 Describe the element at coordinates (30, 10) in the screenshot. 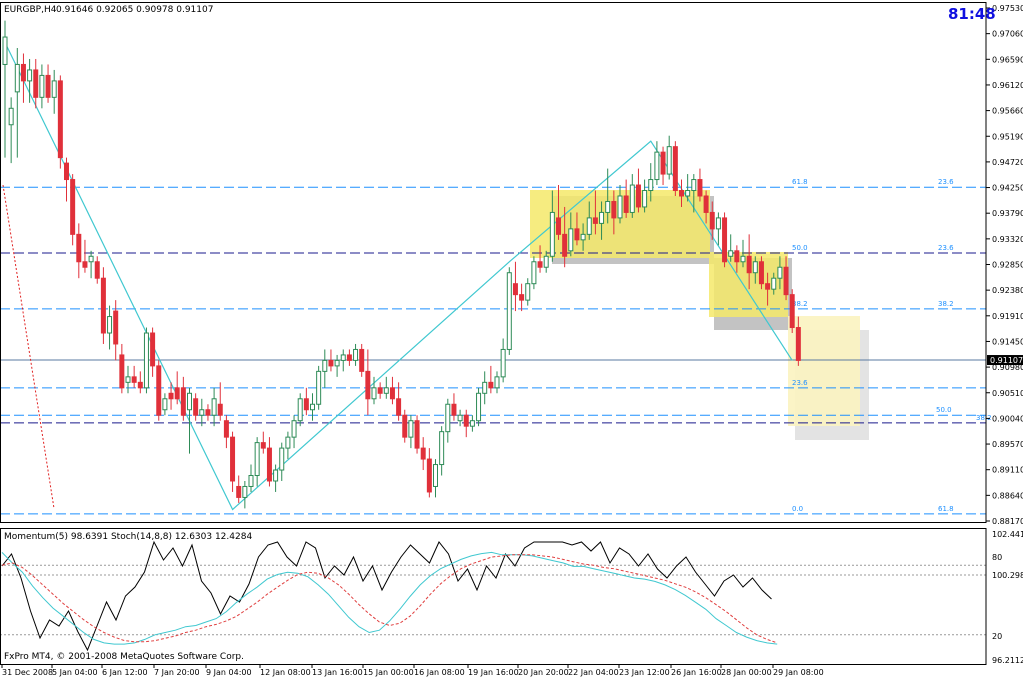

I see `symbol-label: EURGBP,H4` at that location.